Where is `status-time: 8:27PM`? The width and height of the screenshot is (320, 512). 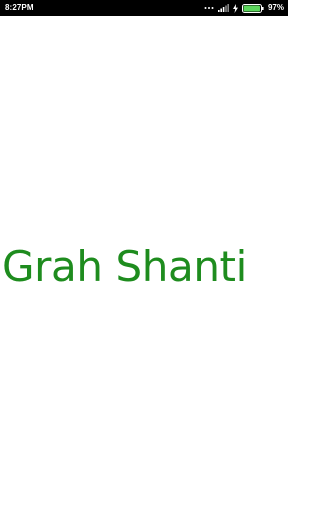
status-time: 8:27PM is located at coordinates (19, 7).